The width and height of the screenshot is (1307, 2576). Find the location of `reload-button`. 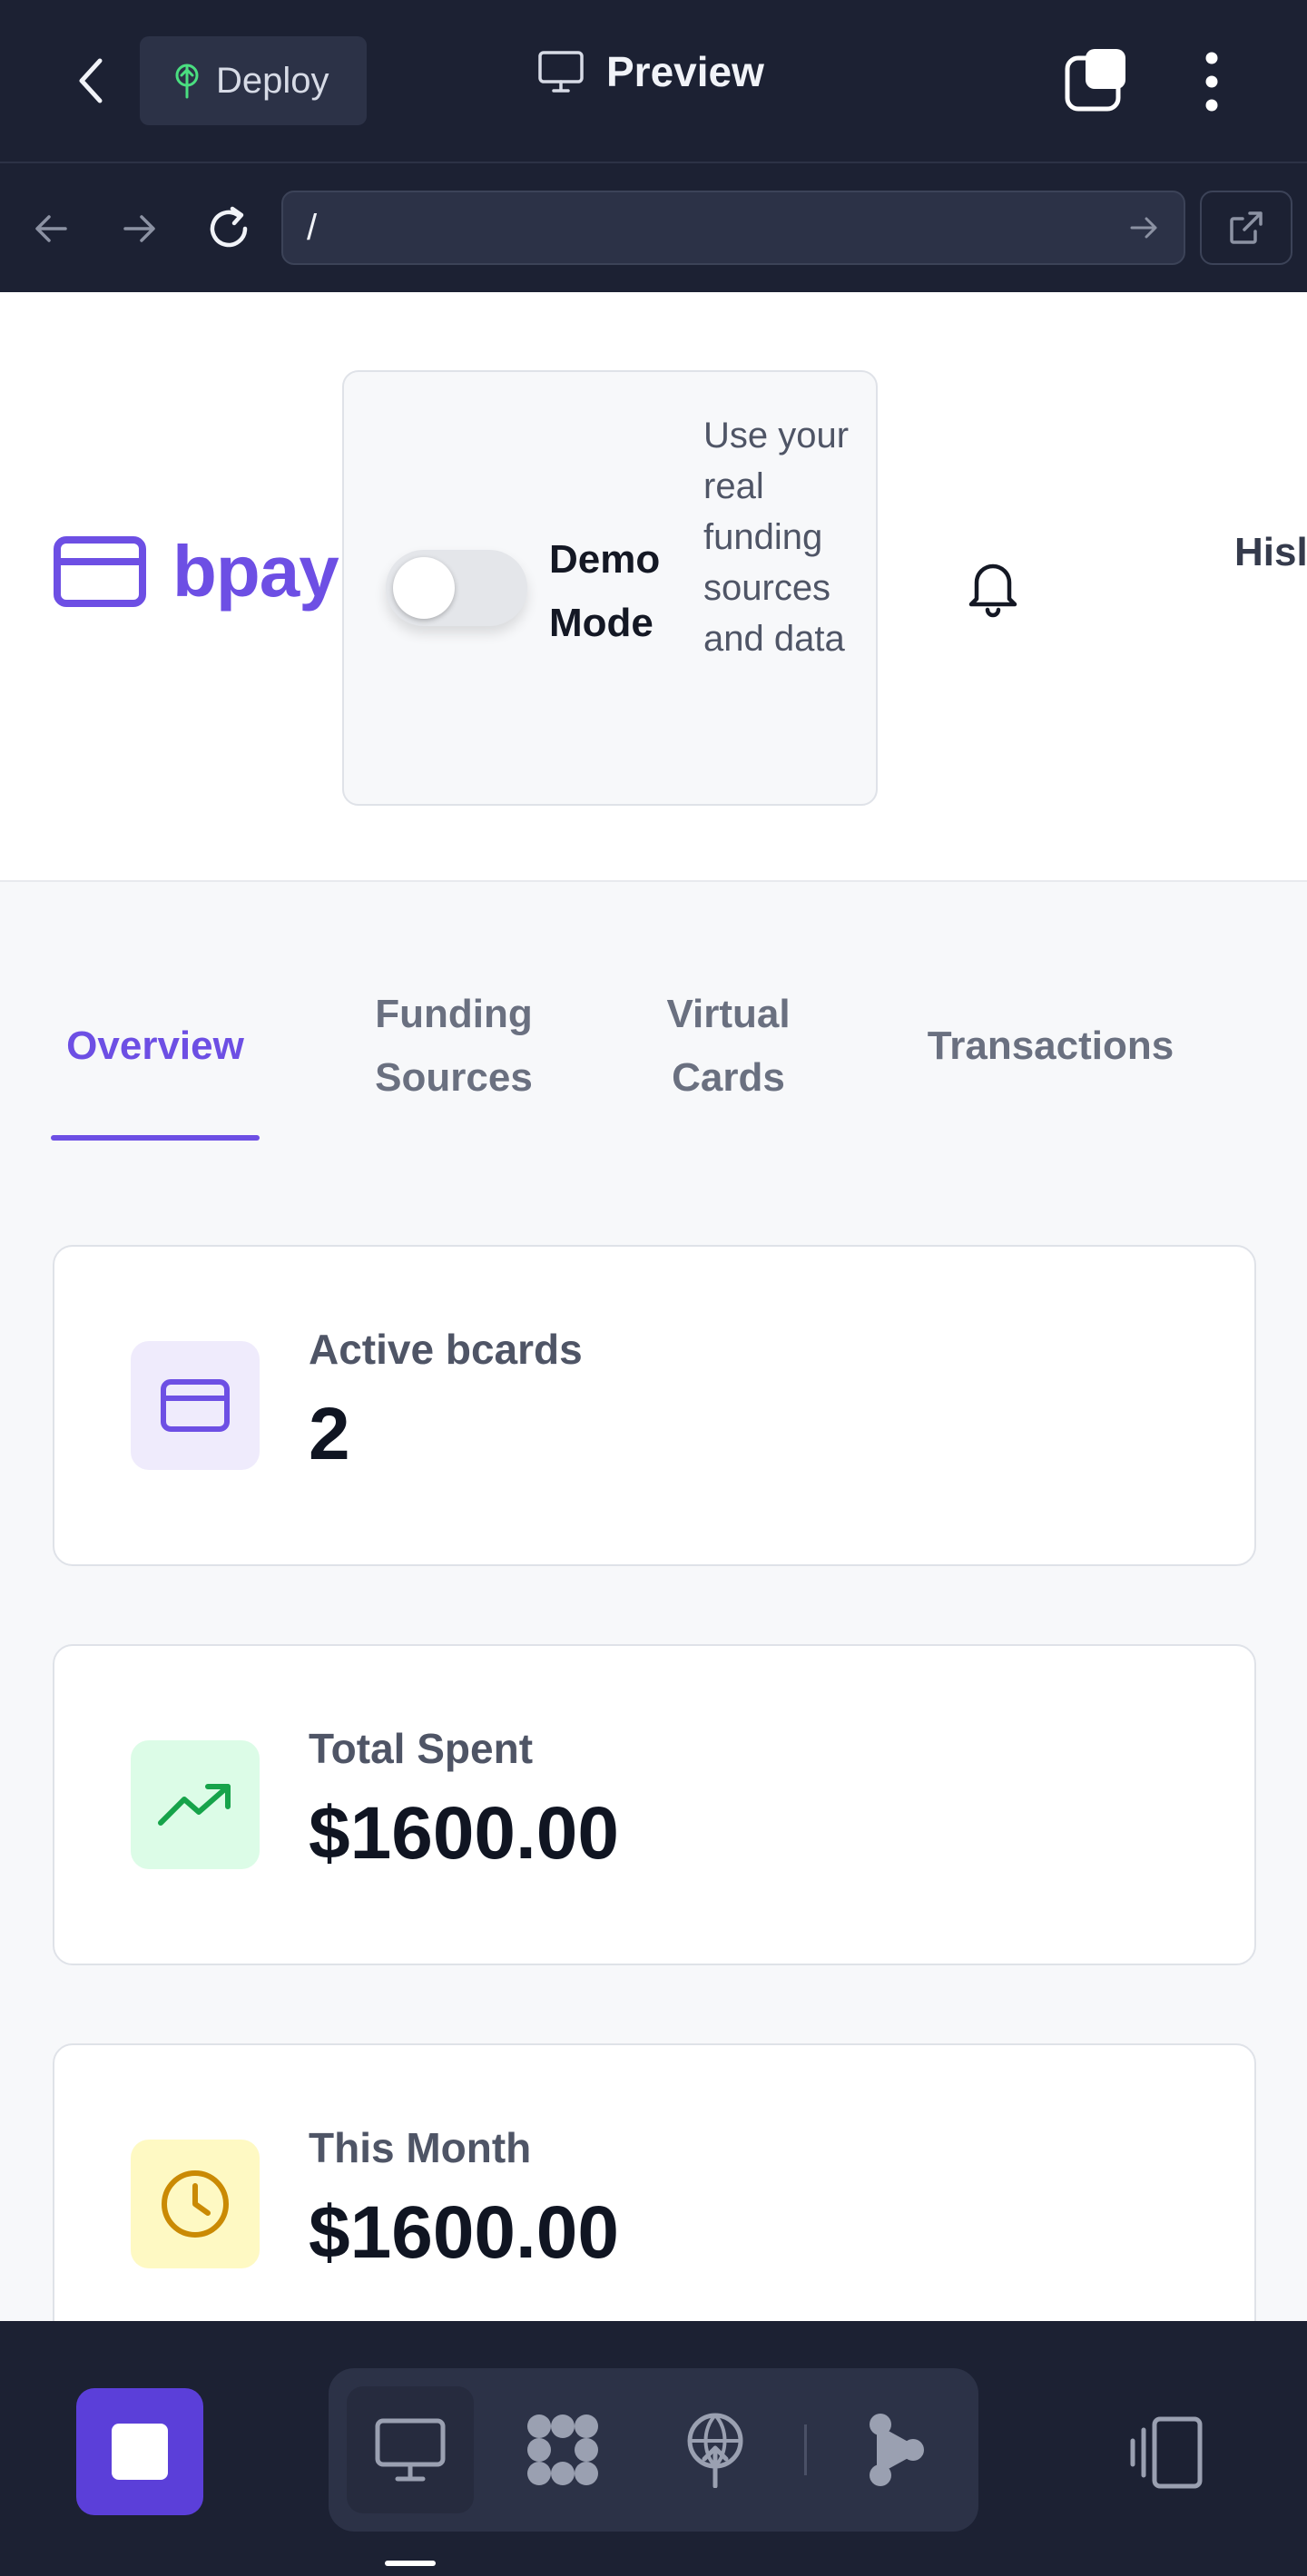

reload-button is located at coordinates (228, 228).